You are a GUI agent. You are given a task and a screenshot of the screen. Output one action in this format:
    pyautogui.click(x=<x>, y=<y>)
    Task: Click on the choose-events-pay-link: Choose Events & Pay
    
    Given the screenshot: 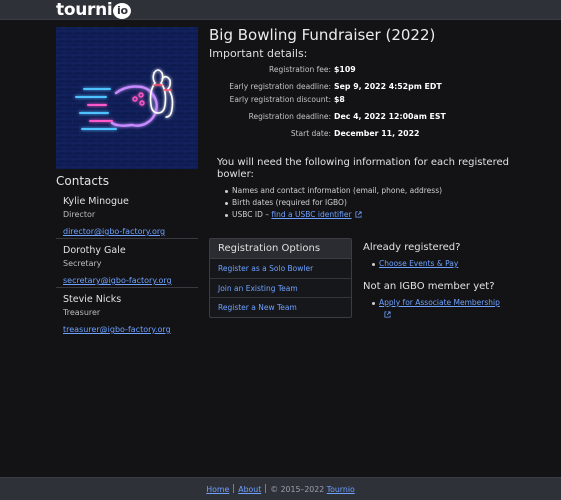 What is the action you would take?
    pyautogui.click(x=418, y=263)
    